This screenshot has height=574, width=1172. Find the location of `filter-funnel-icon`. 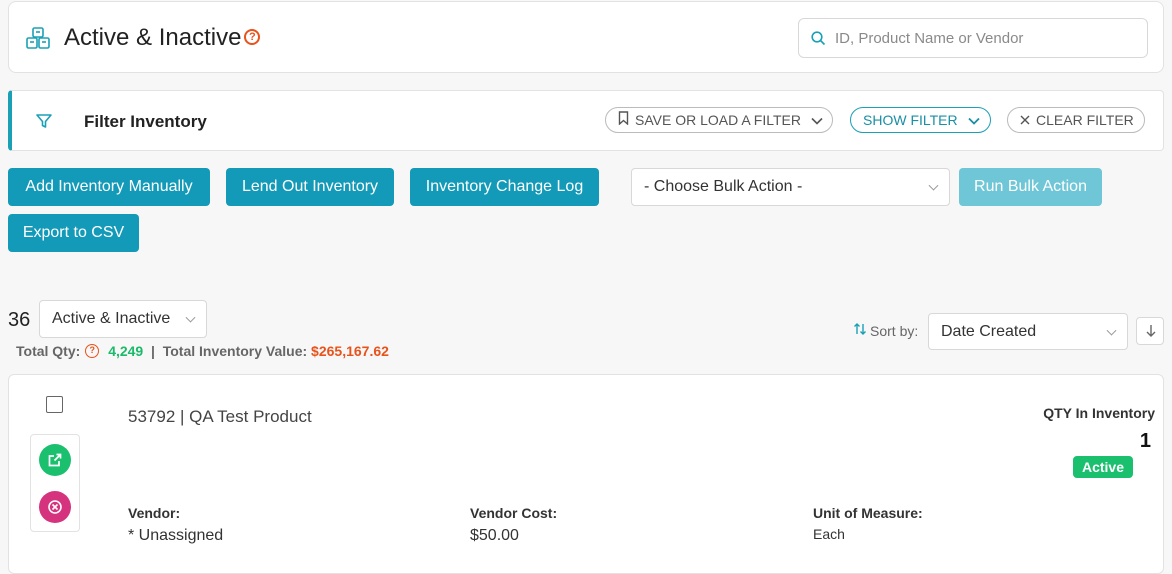

filter-funnel-icon is located at coordinates (44, 123).